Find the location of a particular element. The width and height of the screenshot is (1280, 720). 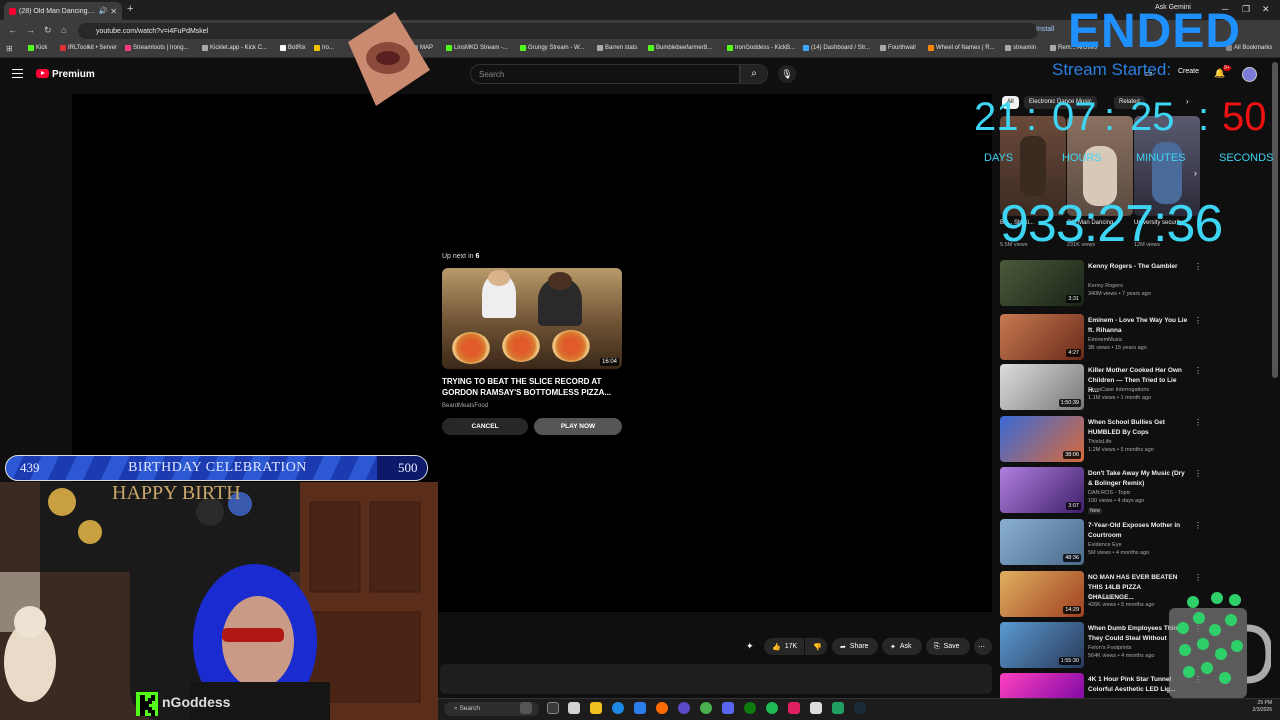

close-window-icon: ✕ is located at coordinates (1266, 9).